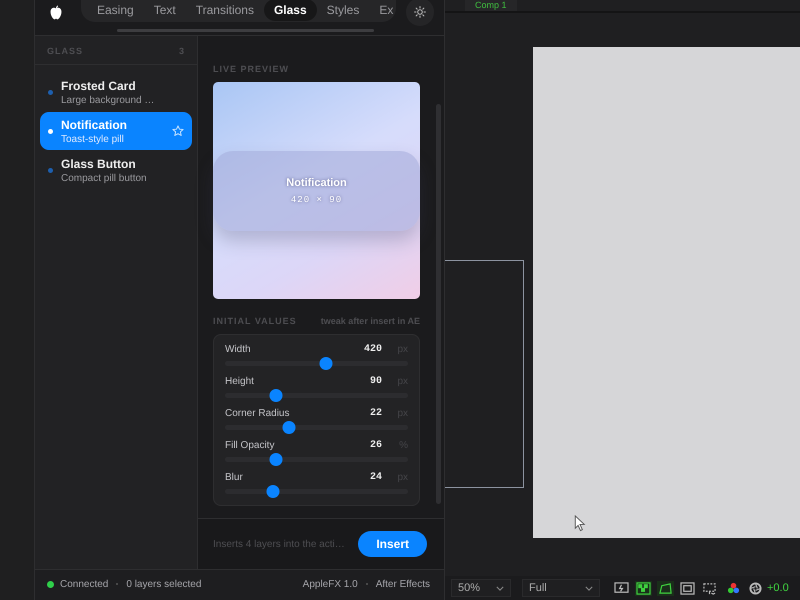  What do you see at coordinates (165, 10) in the screenshot?
I see `tab: Text` at bounding box center [165, 10].